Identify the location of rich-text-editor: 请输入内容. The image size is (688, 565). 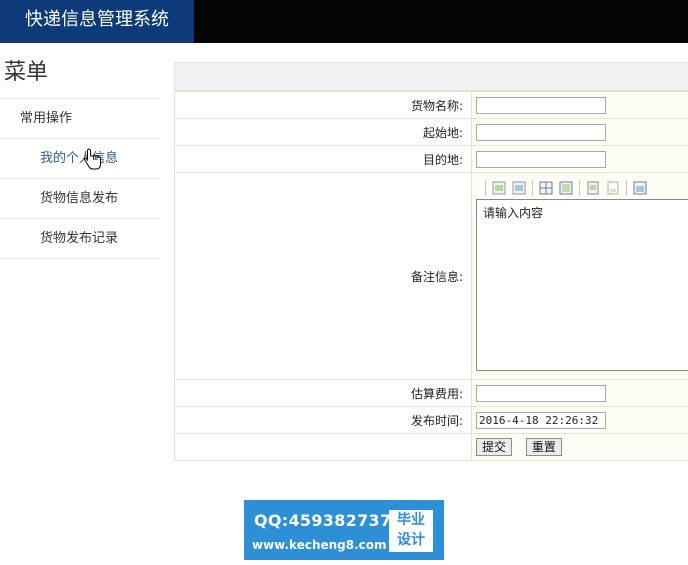
(582, 274).